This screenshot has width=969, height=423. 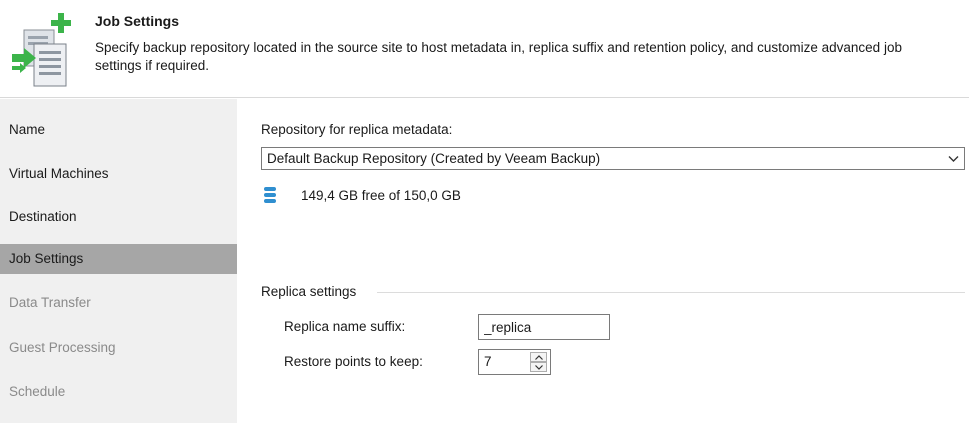 I want to click on database-icon, so click(x=270, y=195).